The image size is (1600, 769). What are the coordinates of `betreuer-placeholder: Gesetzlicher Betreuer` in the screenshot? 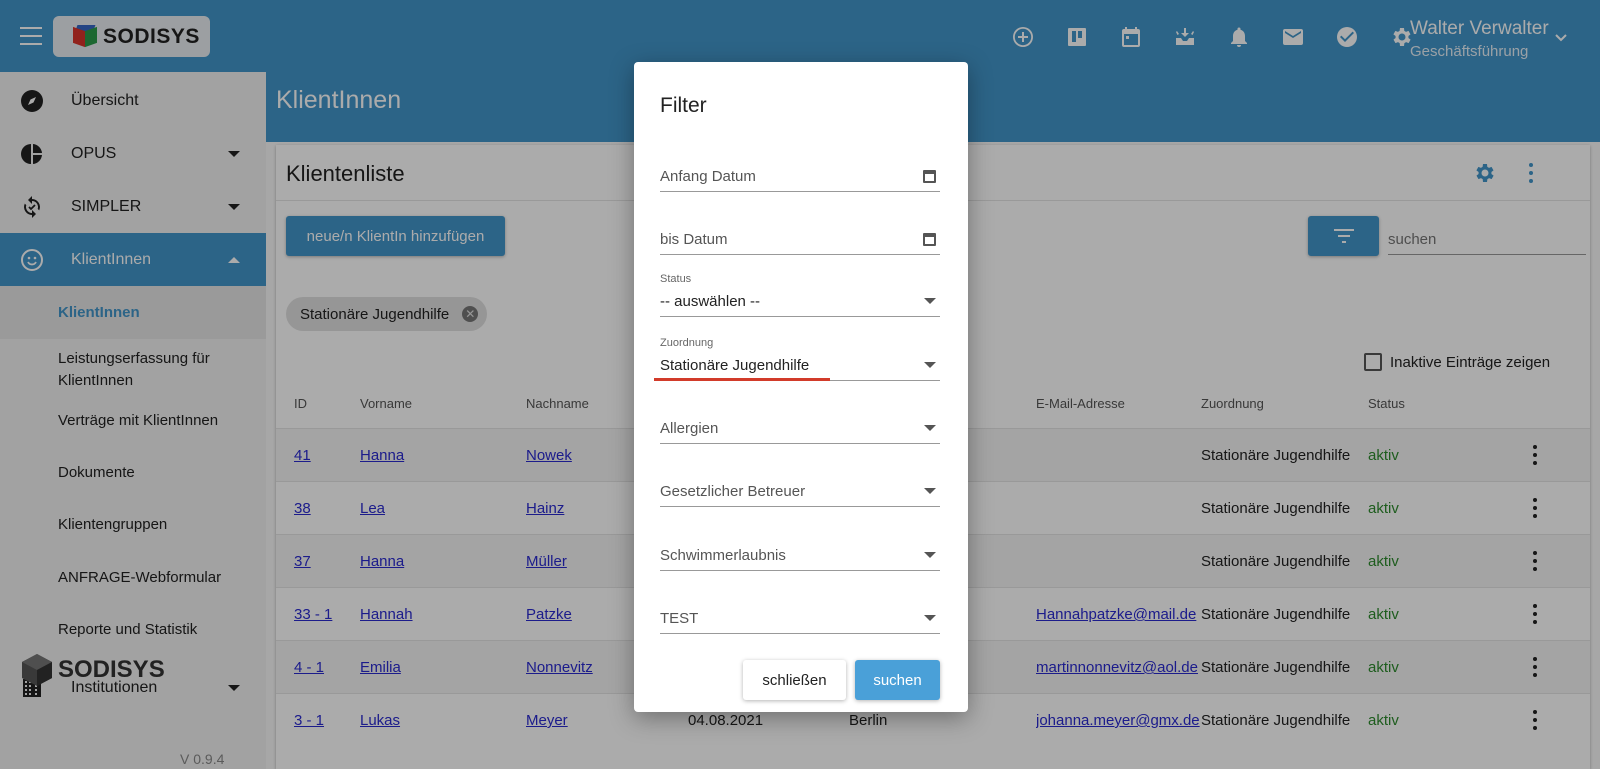 It's located at (733, 491).